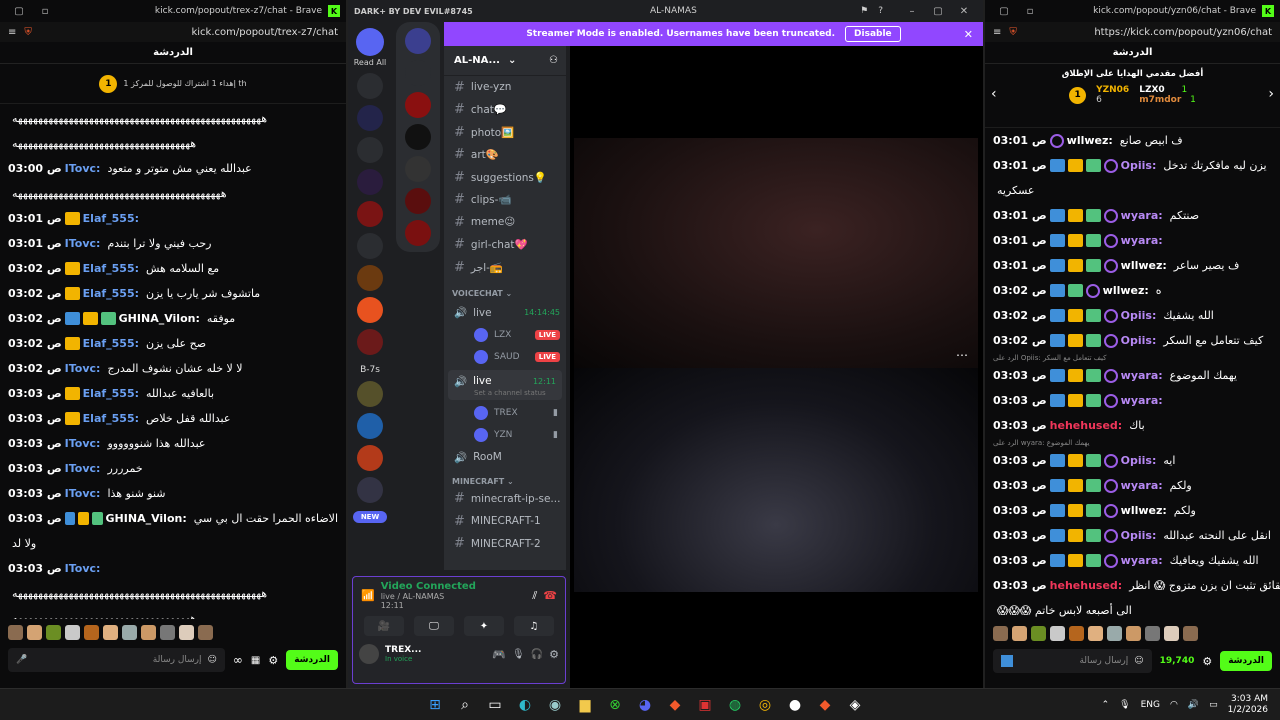 The height and width of the screenshot is (720, 1280). Describe the element at coordinates (264, 32) in the screenshot. I see `left-url: kick.com/popout/trex-z7/chat` at that location.